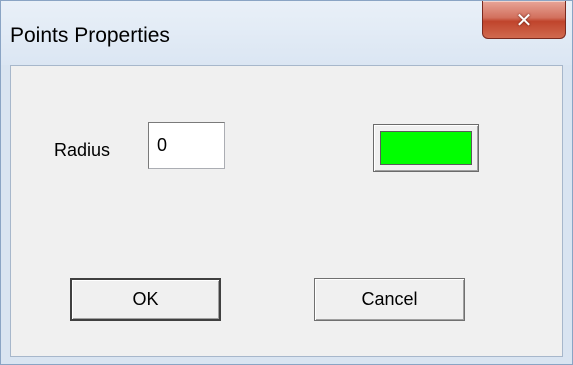  I want to click on close-icon: ✕, so click(524, 19).